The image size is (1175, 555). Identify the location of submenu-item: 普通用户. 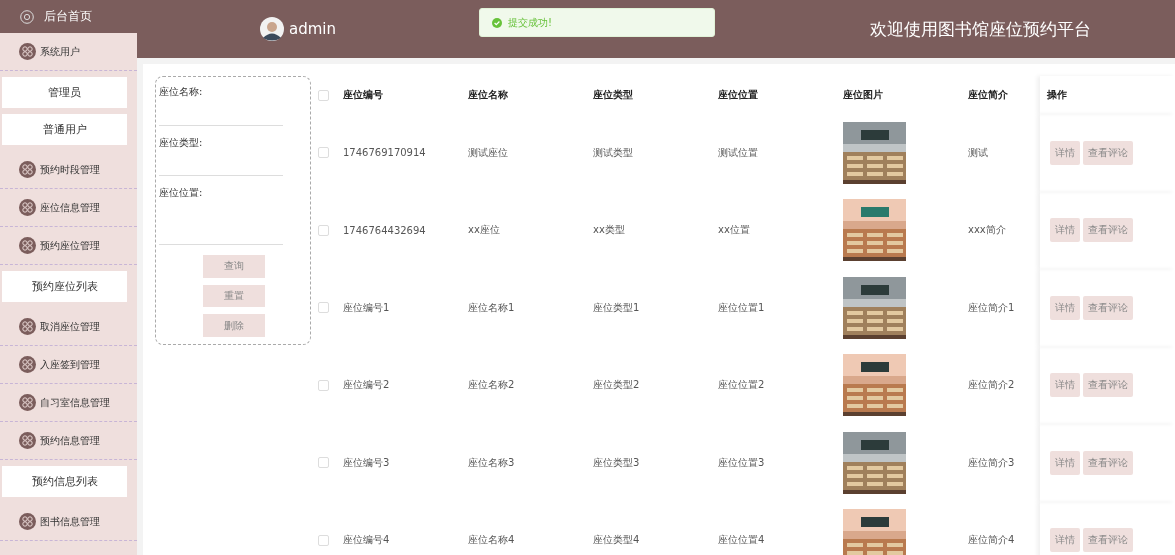
(64, 129).